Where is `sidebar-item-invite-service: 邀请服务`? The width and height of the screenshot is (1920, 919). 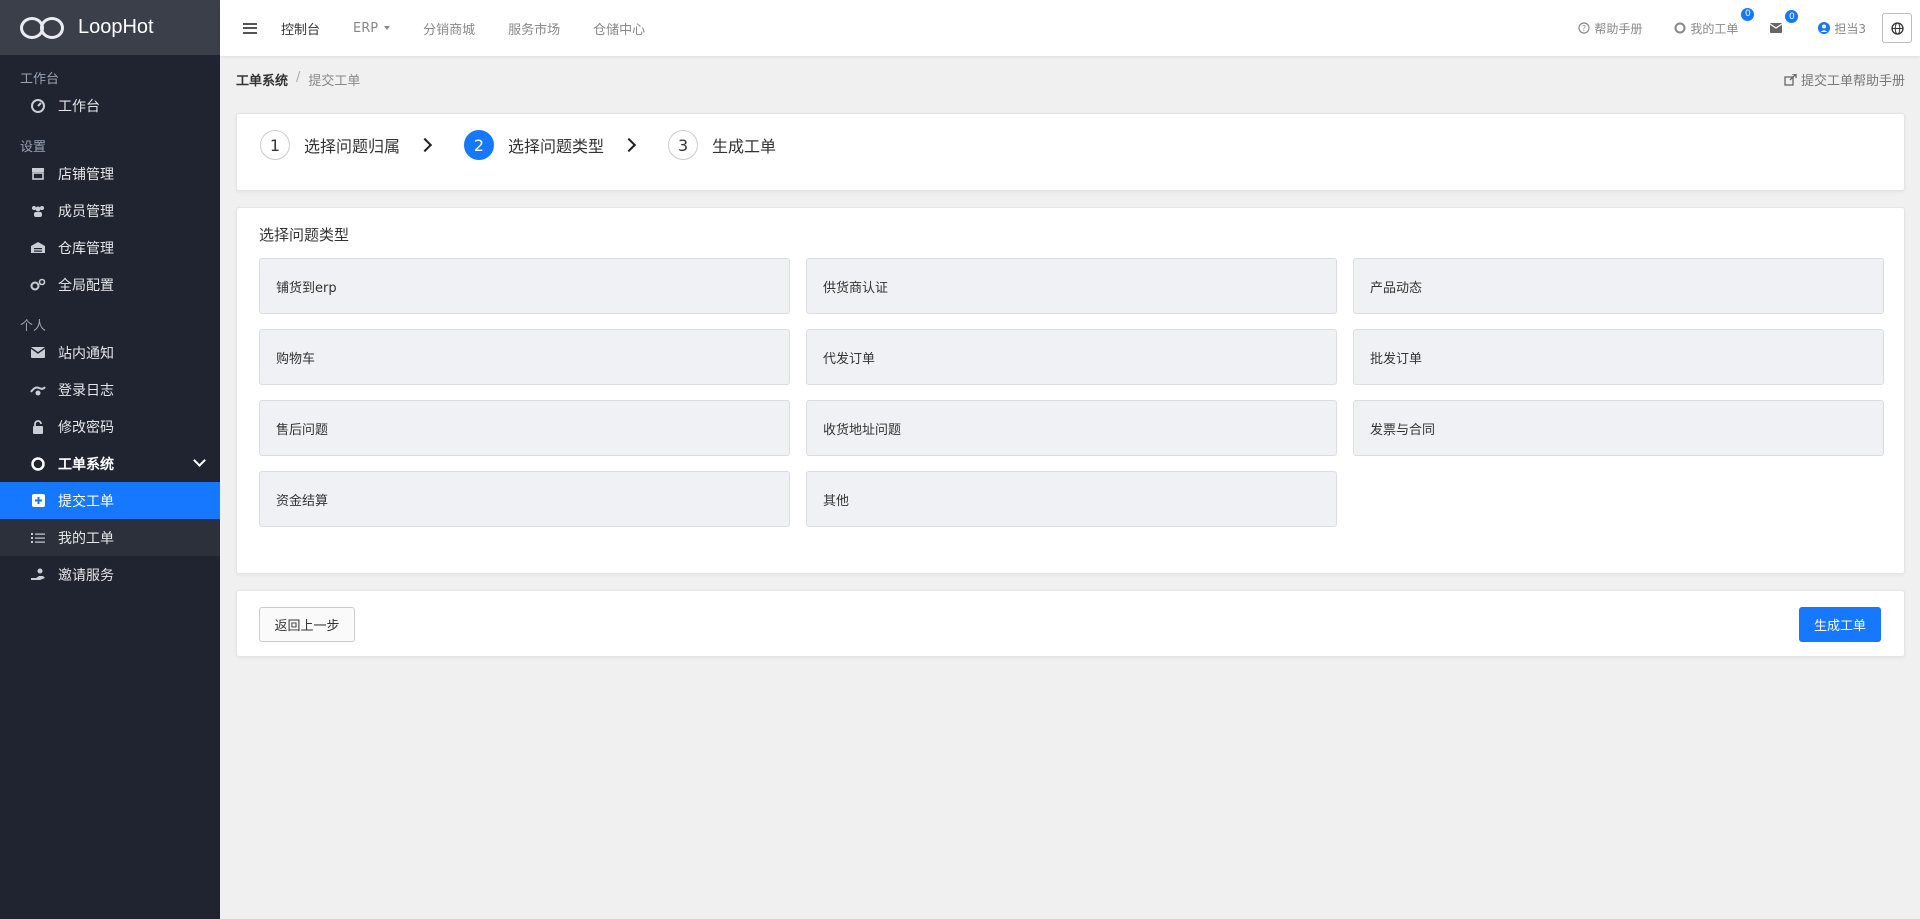 sidebar-item-invite-service: 邀请服务 is located at coordinates (110, 574).